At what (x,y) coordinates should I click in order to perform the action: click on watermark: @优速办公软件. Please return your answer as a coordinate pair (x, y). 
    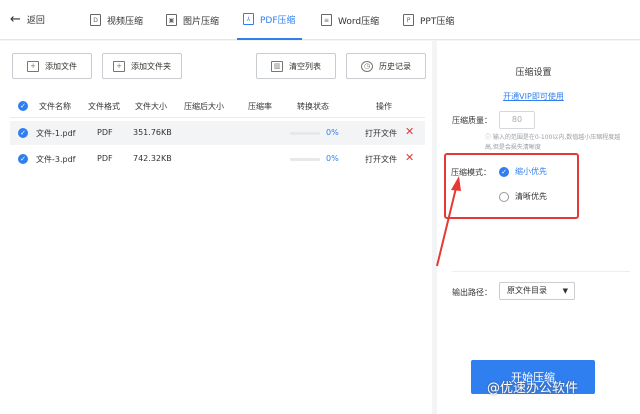
    Looking at the image, I should click on (532, 386).